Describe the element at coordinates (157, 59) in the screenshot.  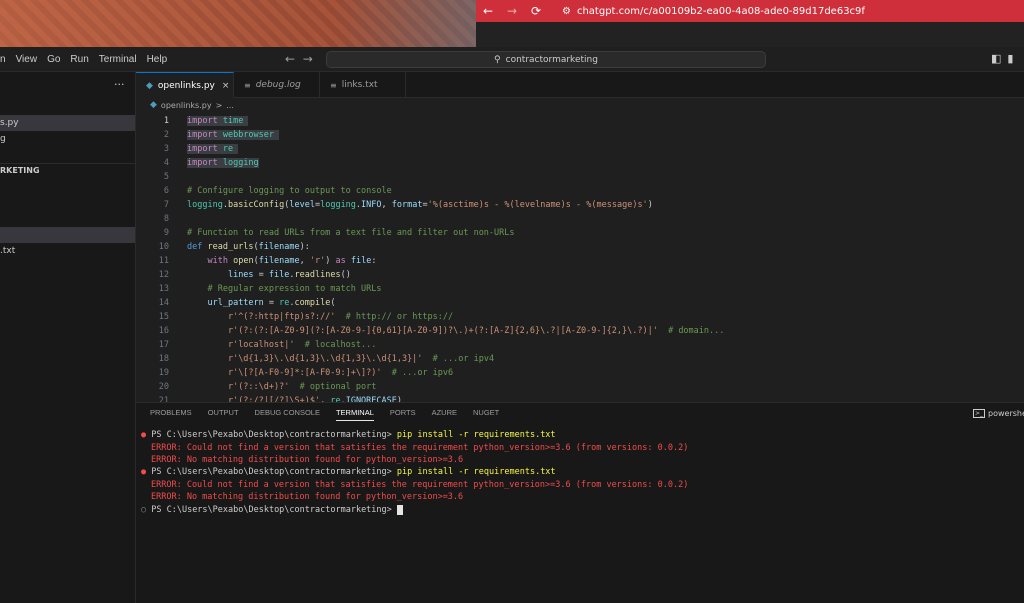
I see `menu-help: Help` at that location.